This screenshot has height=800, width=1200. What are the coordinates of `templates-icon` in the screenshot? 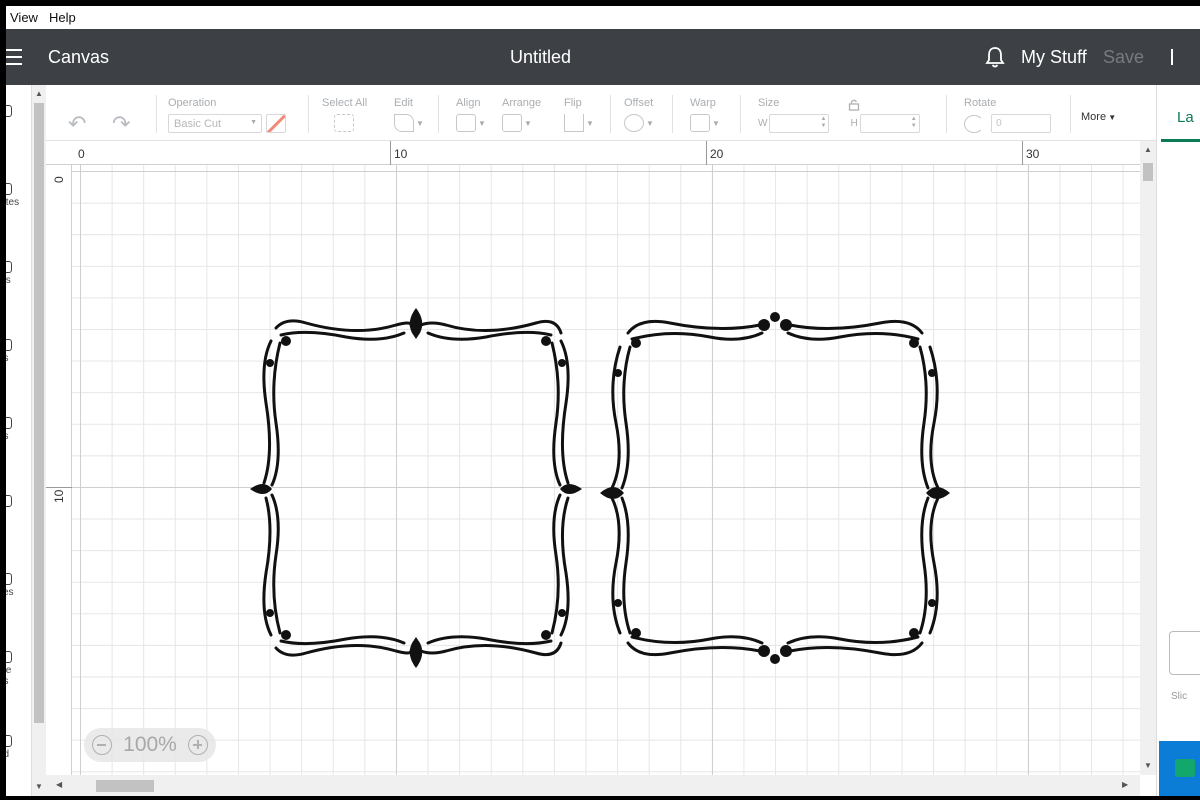 It's located at (9, 189).